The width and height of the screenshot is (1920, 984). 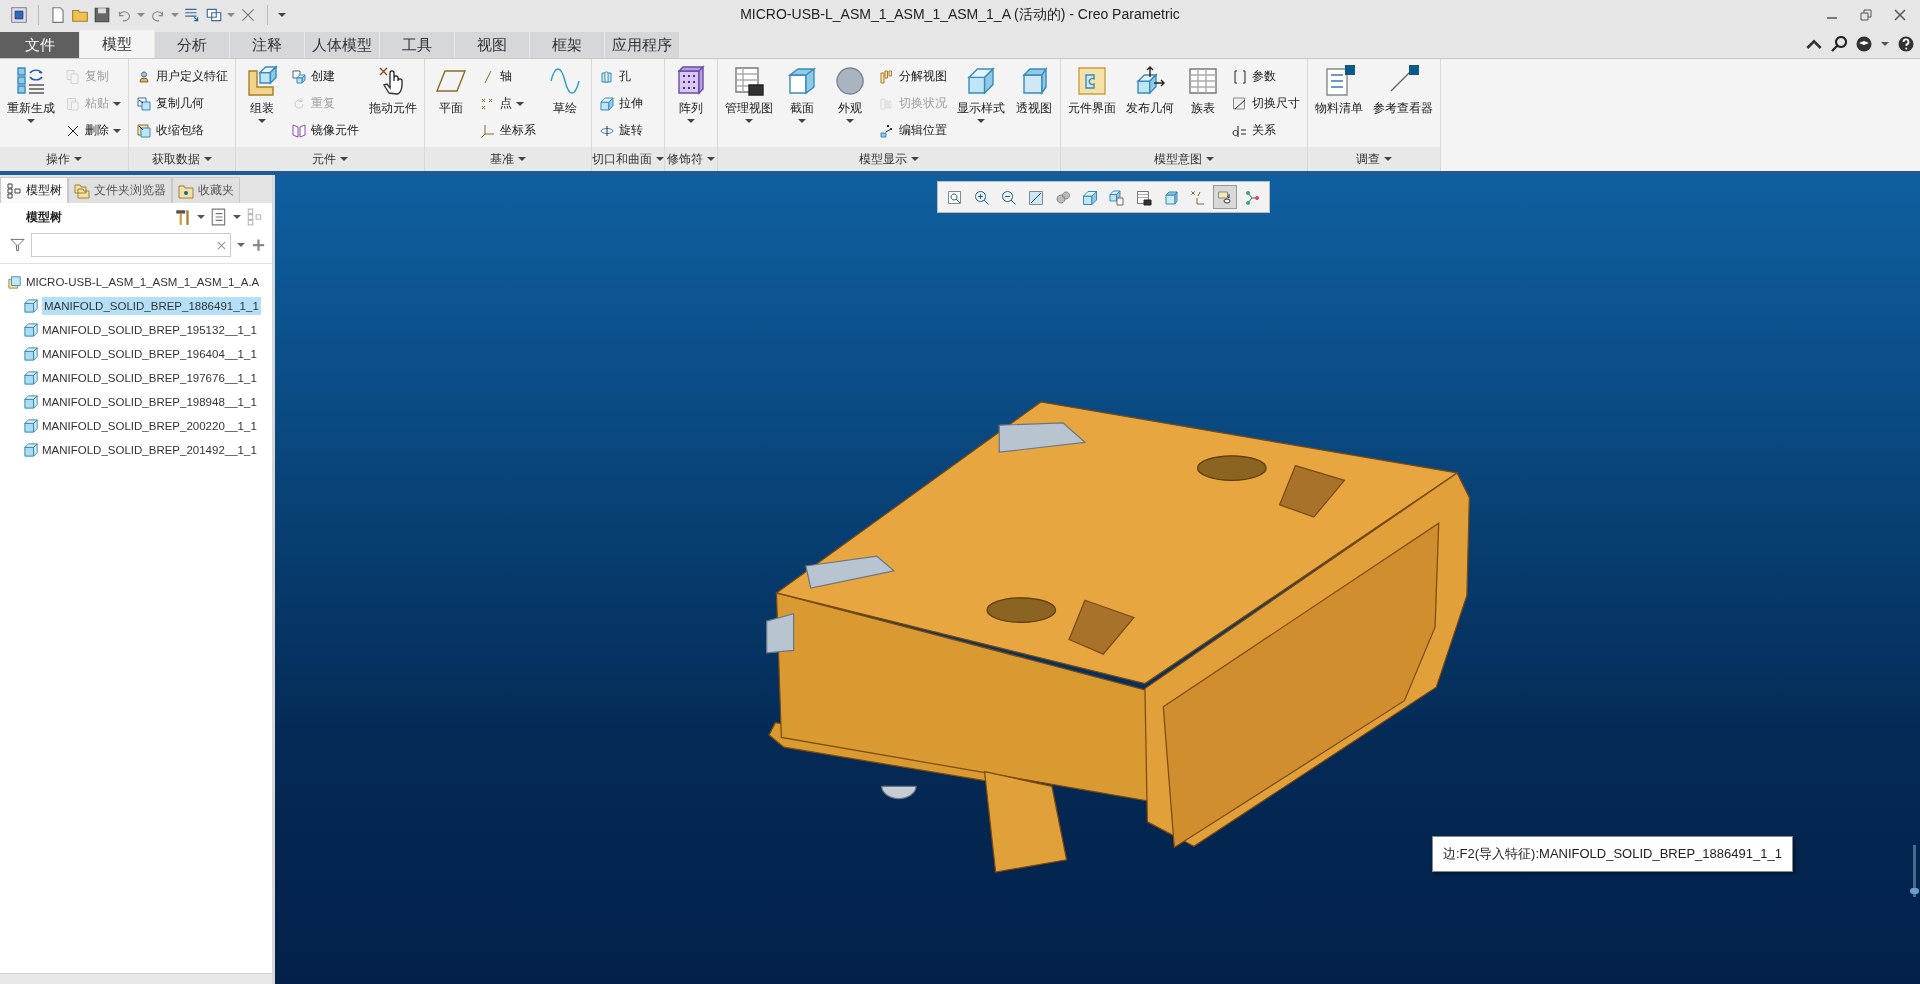 I want to click on tree-item: MANIFOLD_SOLID_BREP_198948__1_1, so click(x=136, y=402).